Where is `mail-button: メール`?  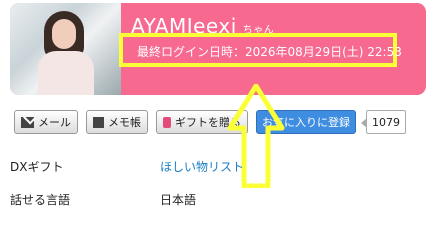 mail-button: メール is located at coordinates (46, 122).